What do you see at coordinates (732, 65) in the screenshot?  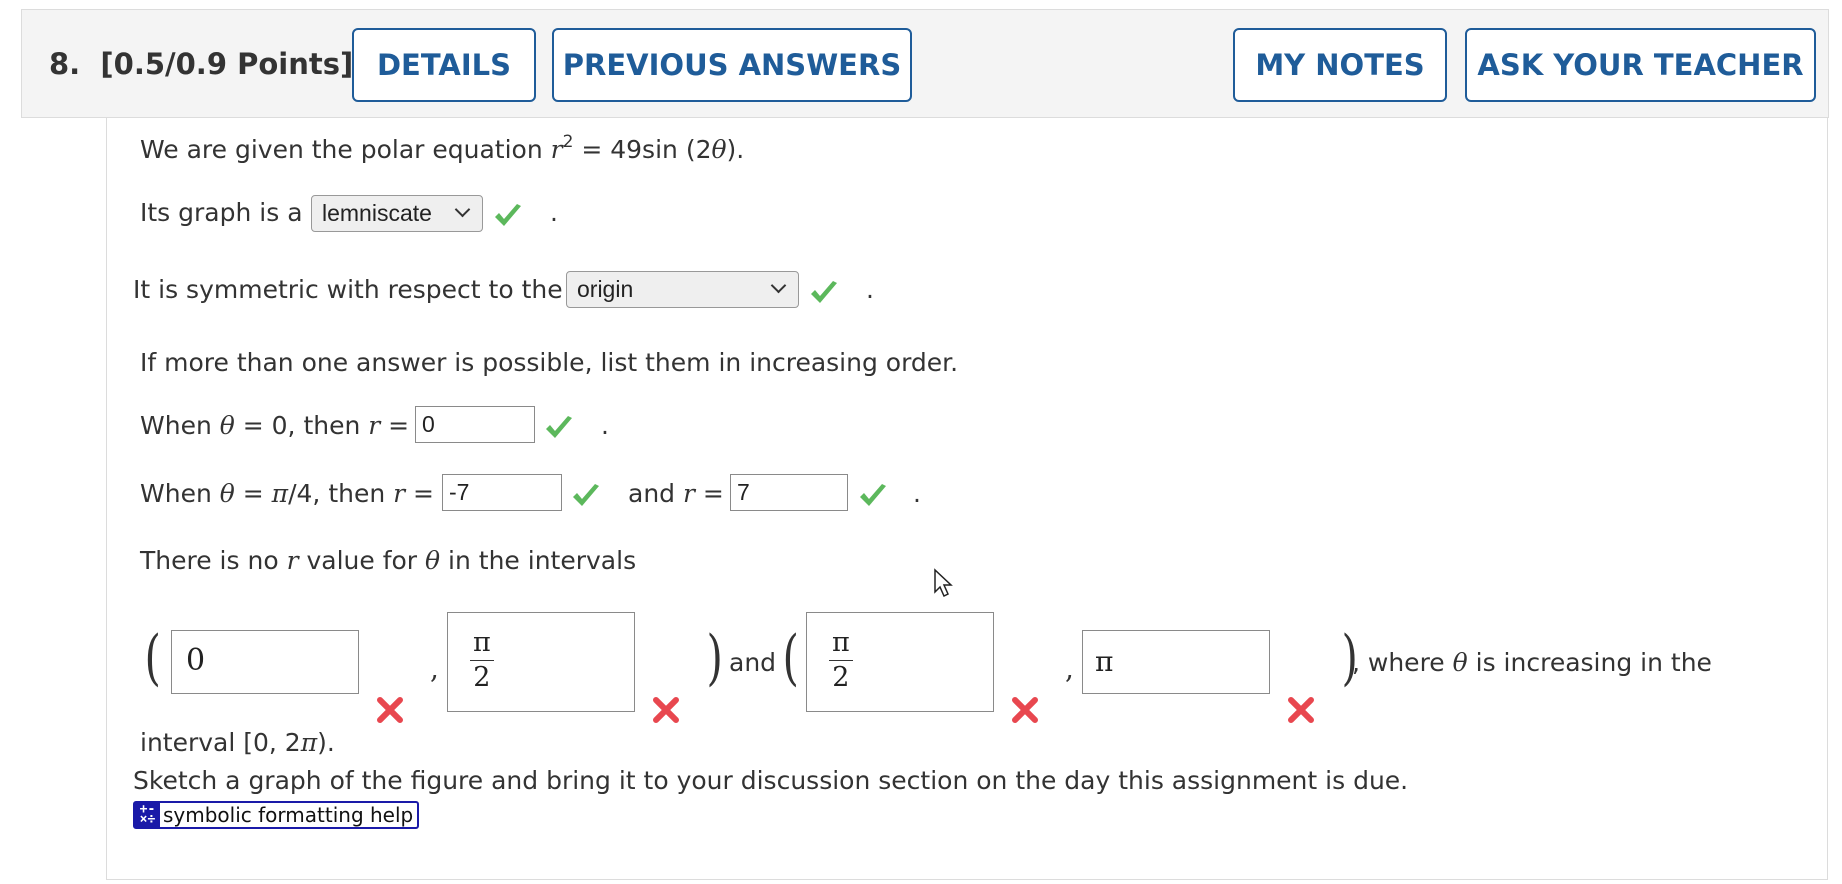 I see `previous-answers-button: PREVIOUS ANSWERS` at bounding box center [732, 65].